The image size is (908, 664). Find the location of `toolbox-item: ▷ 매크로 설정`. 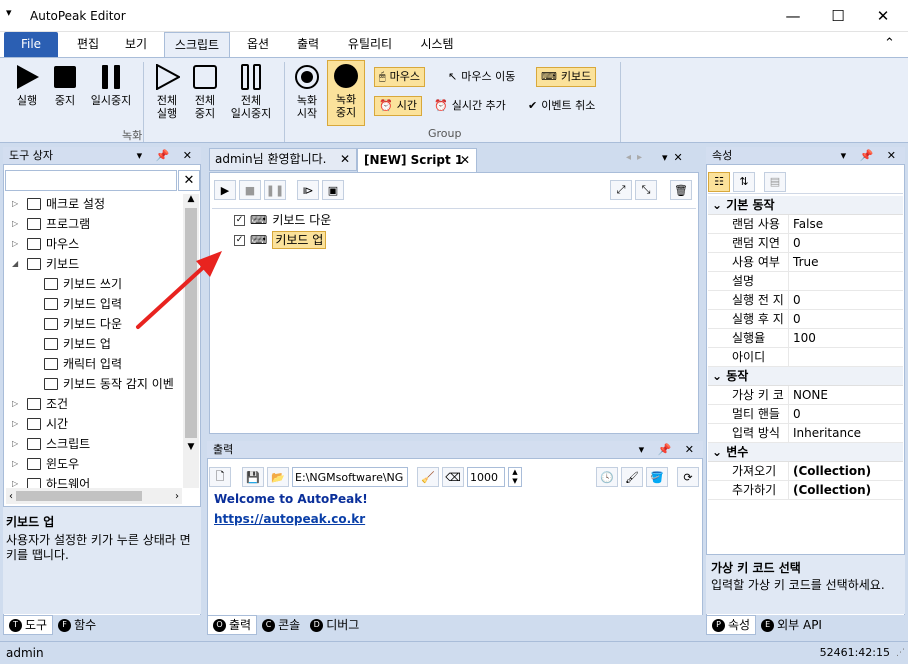

toolbox-item: ▷ 매크로 설정 is located at coordinates (94, 204).